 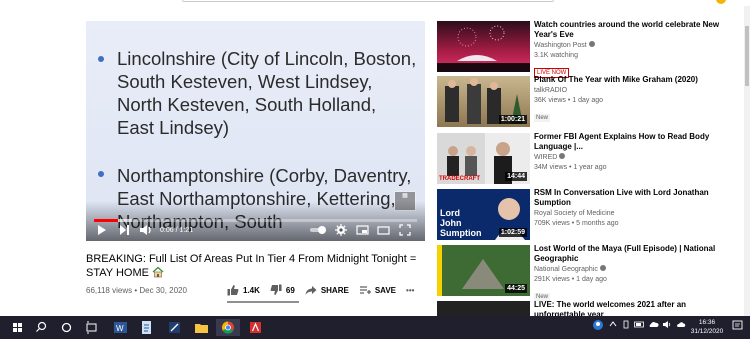 What do you see at coordinates (146, 327) in the screenshot?
I see `notepad-icon` at bounding box center [146, 327].